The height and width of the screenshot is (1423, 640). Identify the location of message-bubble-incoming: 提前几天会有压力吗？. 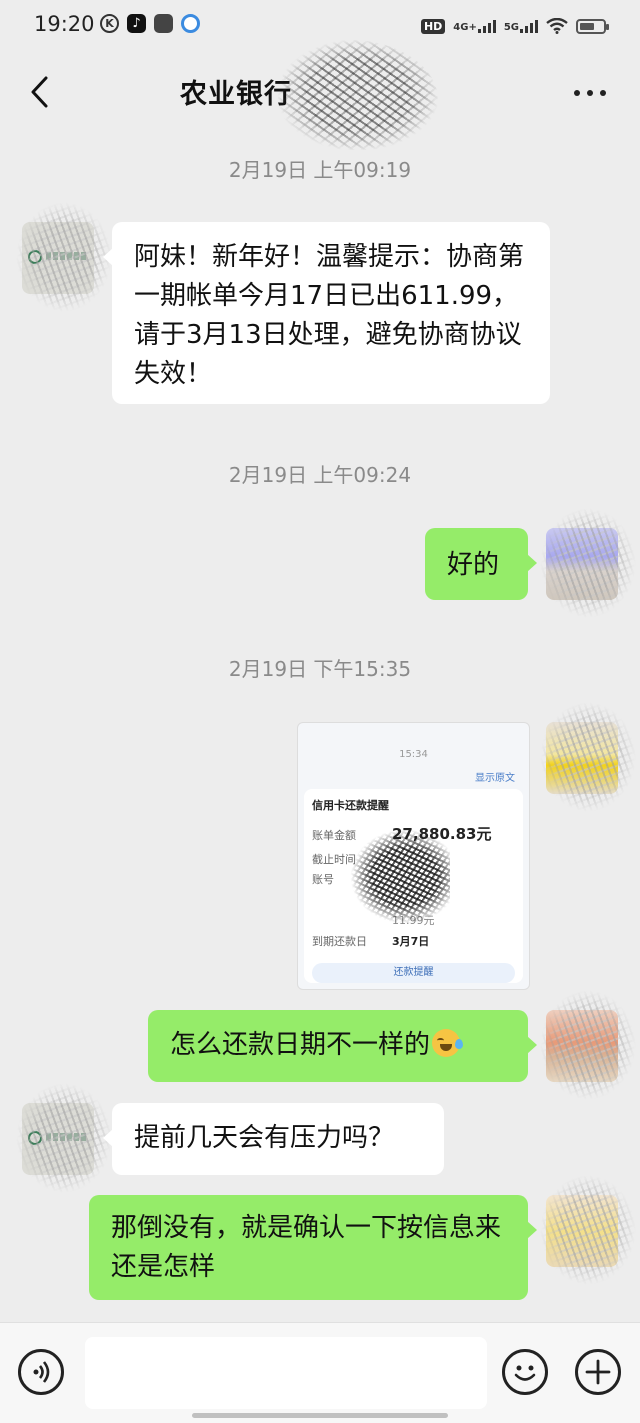
(273, 1139).